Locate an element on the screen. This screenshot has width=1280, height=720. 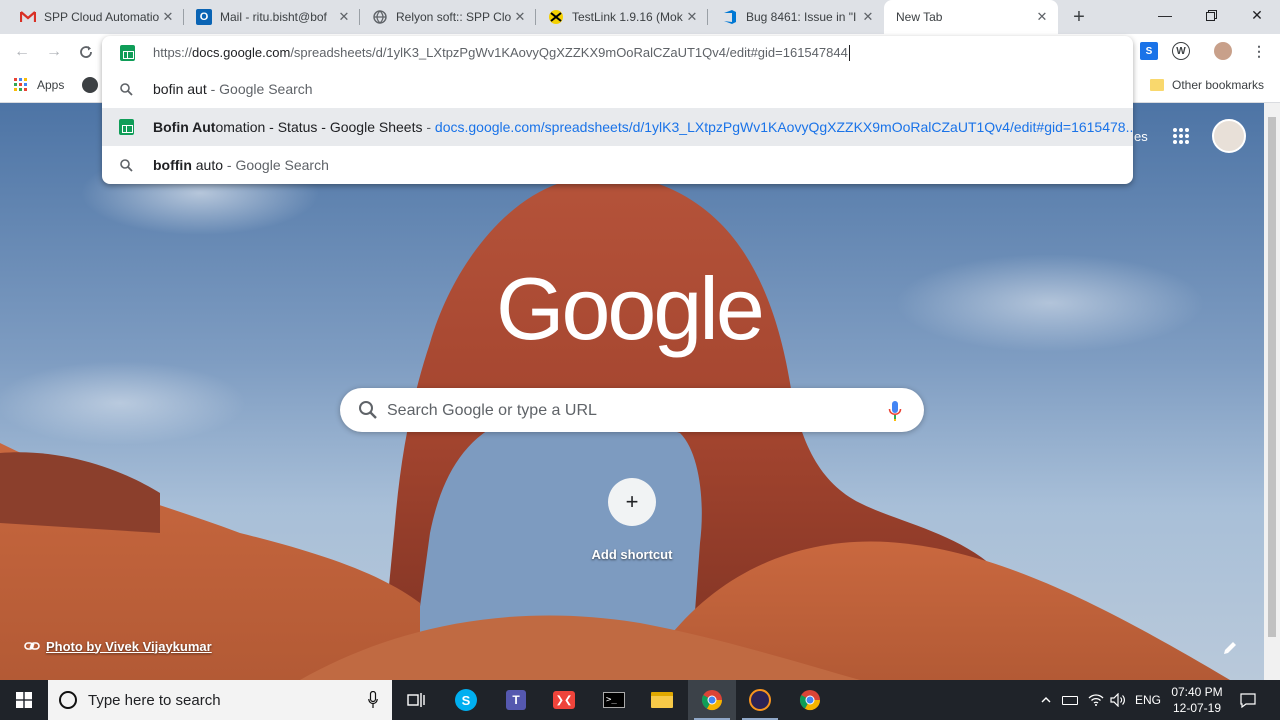
file-explorer-taskbar-button is located at coordinates (662, 700).